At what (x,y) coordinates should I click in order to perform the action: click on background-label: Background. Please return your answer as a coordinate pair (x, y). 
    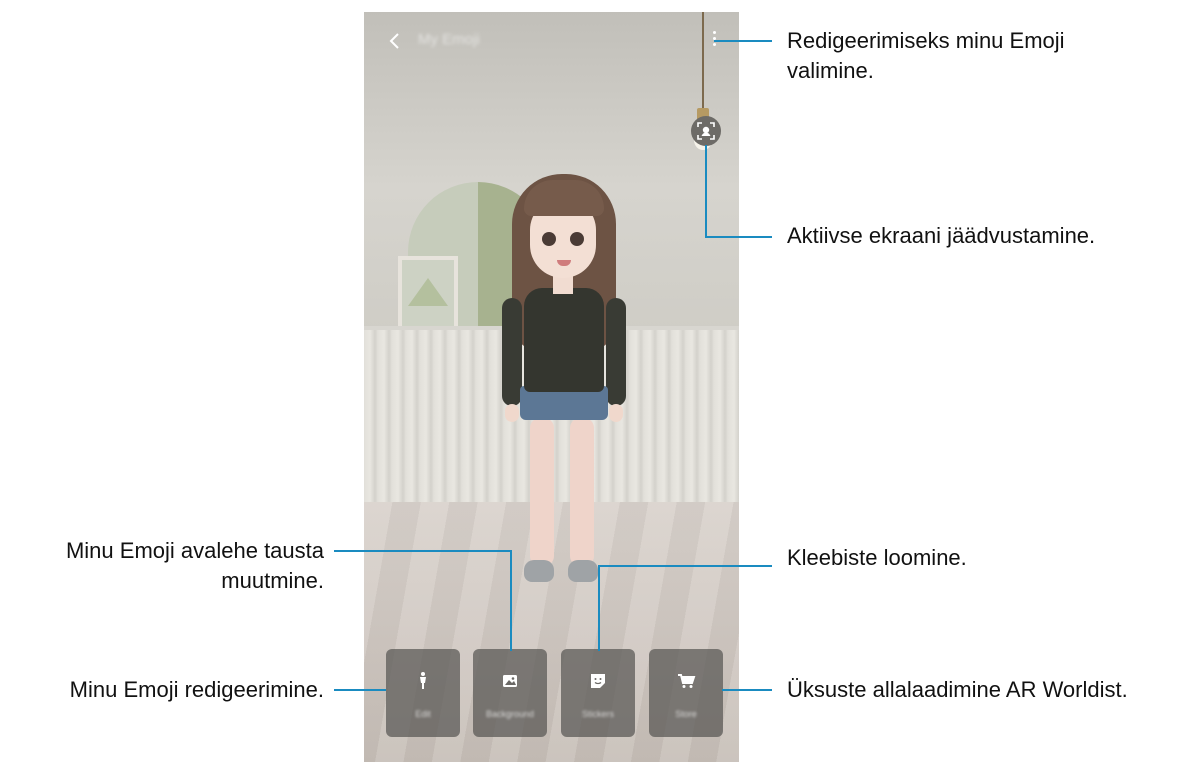
    Looking at the image, I should click on (510, 714).